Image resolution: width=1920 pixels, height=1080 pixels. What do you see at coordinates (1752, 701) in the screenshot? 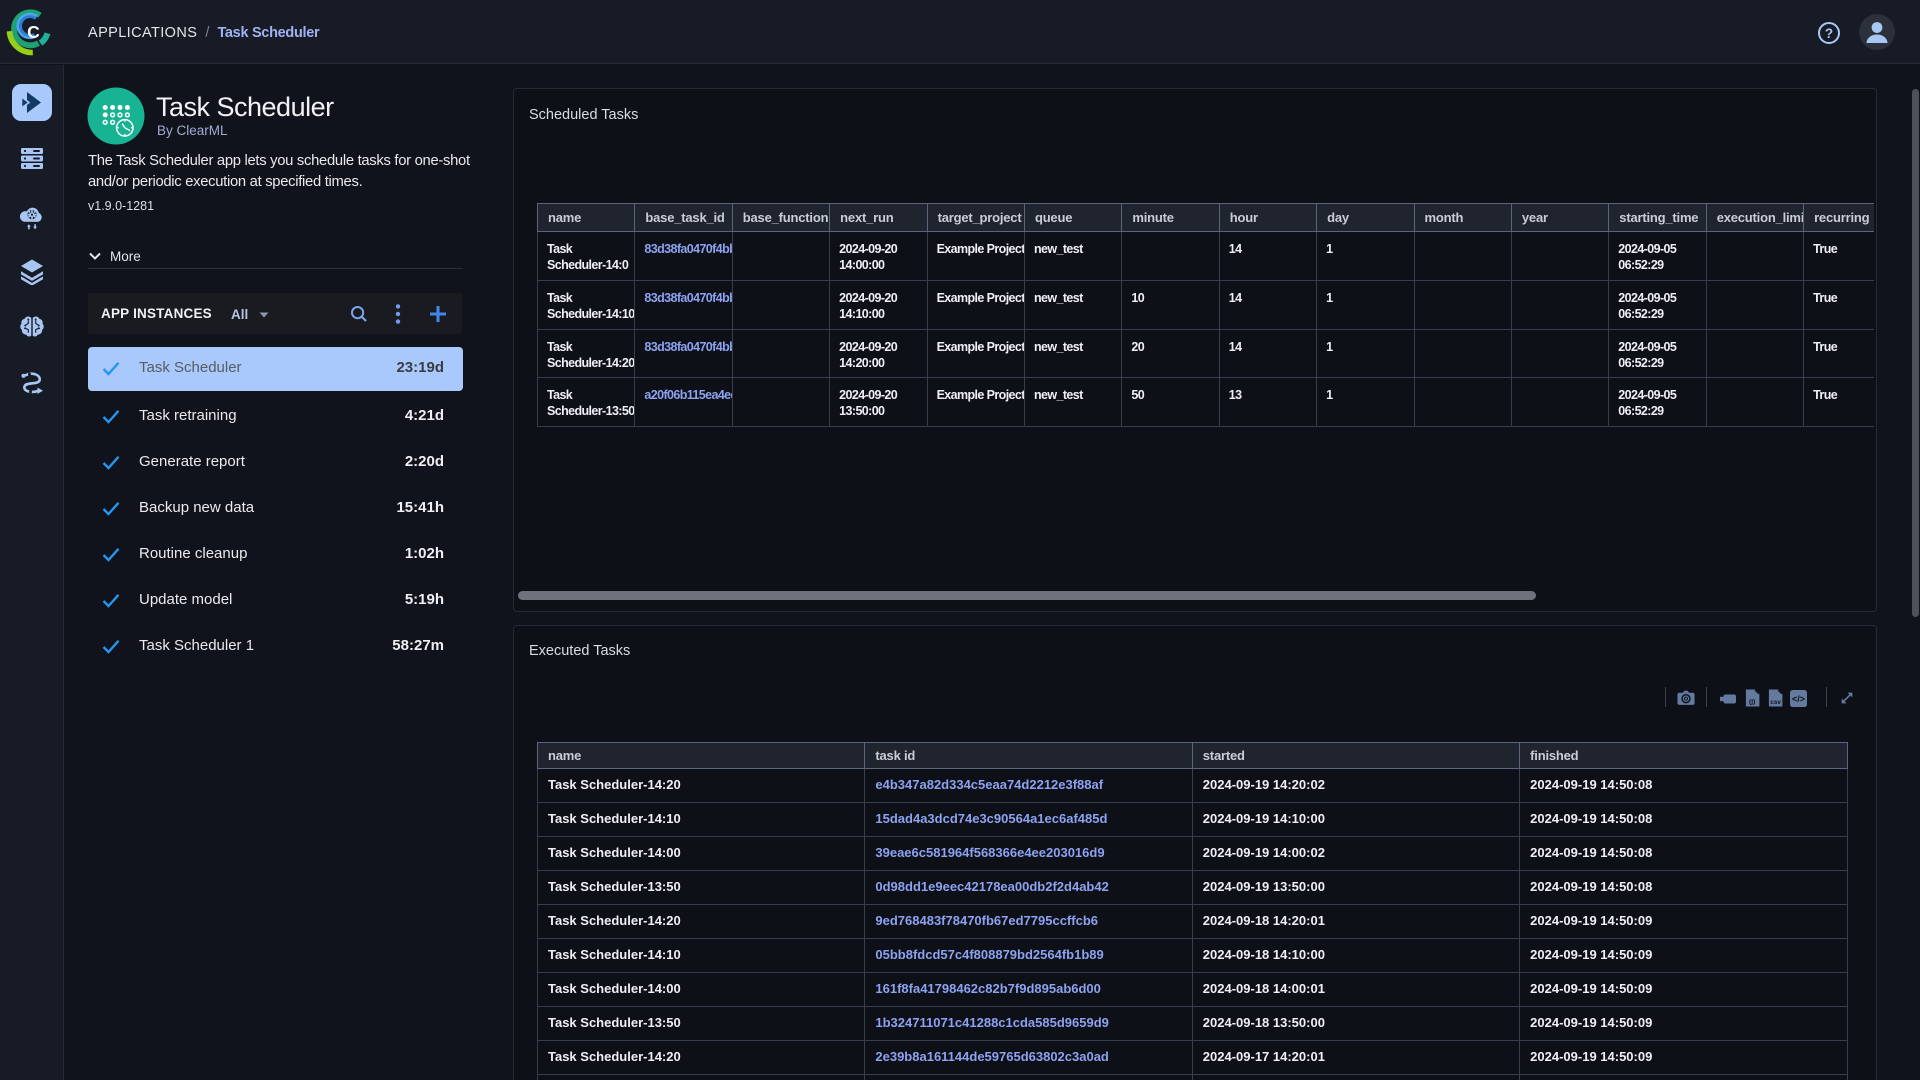
I see `svg-text: (j)` at bounding box center [1752, 701].